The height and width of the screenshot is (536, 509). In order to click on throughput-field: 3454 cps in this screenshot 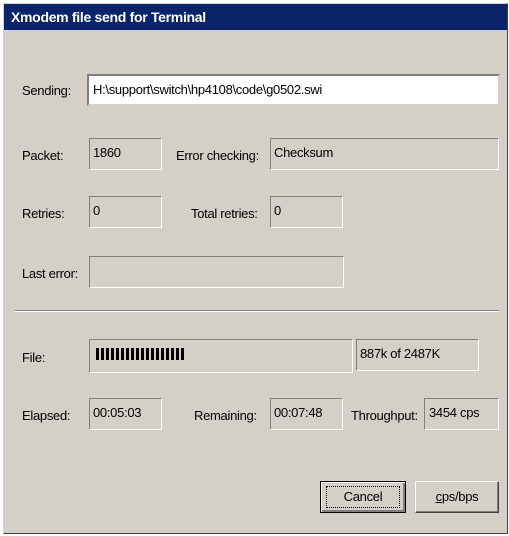, I will do `click(461, 414)`.